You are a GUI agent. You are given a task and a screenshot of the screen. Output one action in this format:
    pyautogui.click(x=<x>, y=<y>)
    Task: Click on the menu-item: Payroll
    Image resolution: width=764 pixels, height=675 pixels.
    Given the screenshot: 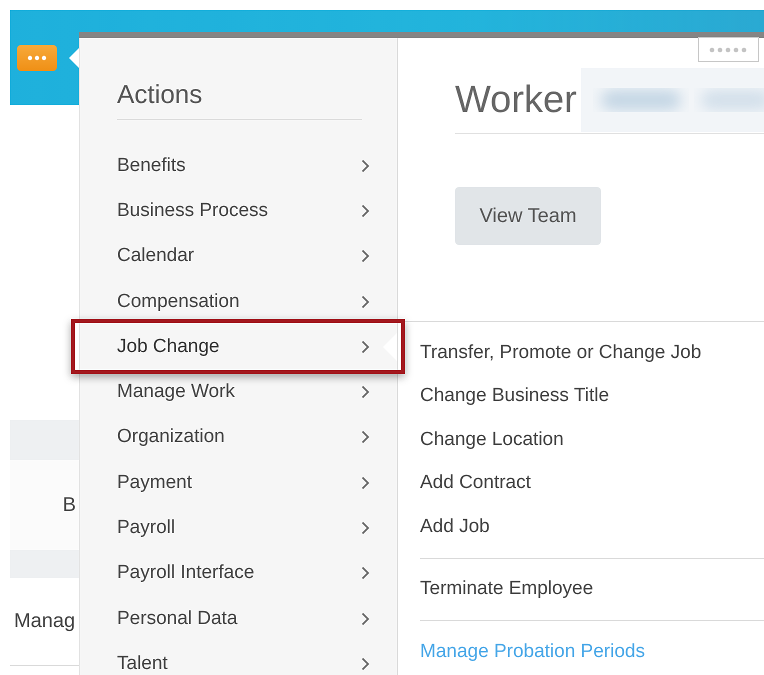 What is the action you would take?
    pyautogui.click(x=238, y=528)
    